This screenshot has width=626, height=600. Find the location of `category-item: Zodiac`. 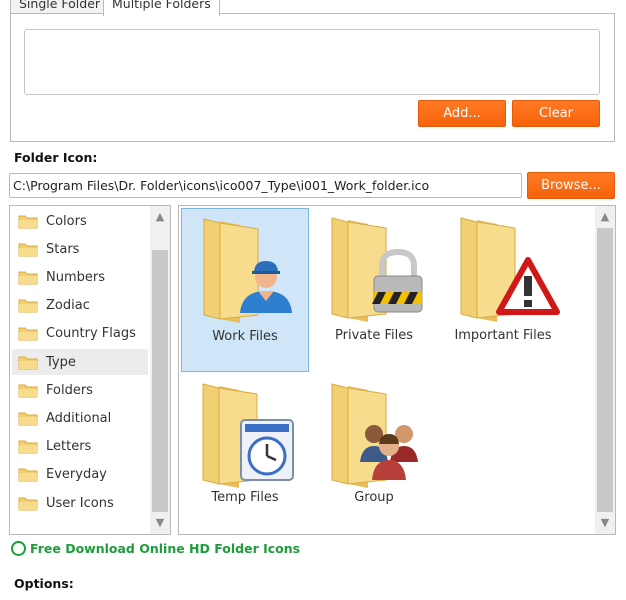

category-item: Zodiac is located at coordinates (80, 306).